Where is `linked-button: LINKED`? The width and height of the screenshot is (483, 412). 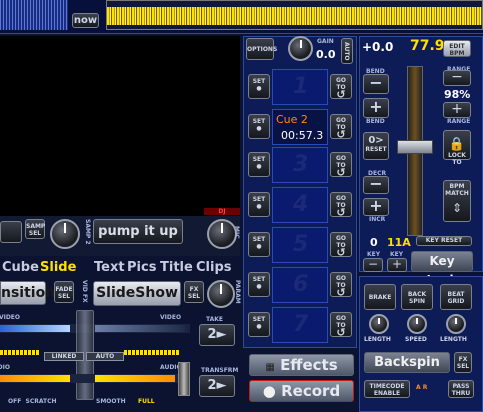 linked-button: LINKED is located at coordinates (64, 356).